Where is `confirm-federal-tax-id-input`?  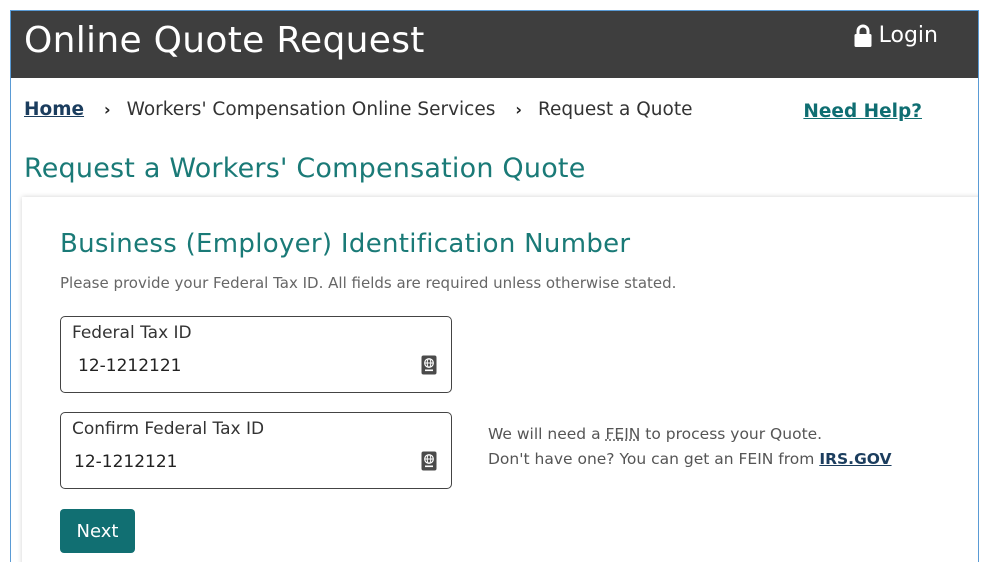
confirm-federal-tax-id-input is located at coordinates (234, 462).